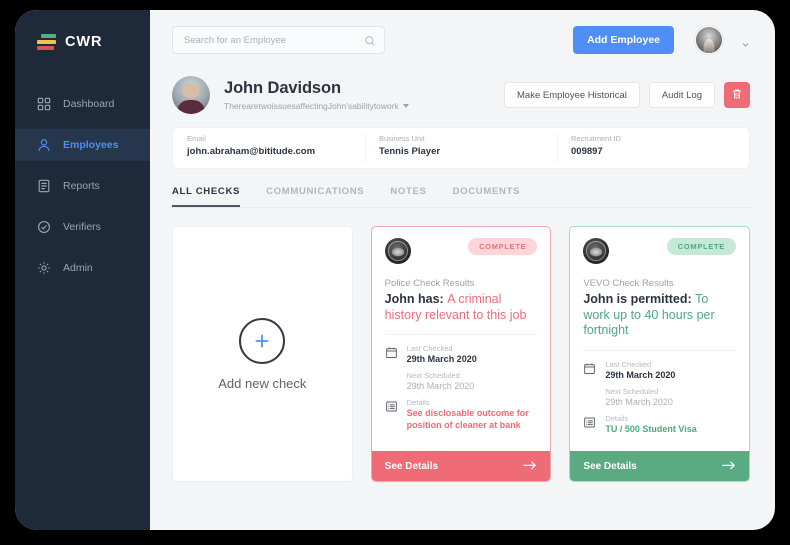 Image resolution: width=790 pixels, height=545 pixels. What do you see at coordinates (89, 104) in the screenshot?
I see `sidebar-item-label: Dashboard` at bounding box center [89, 104].